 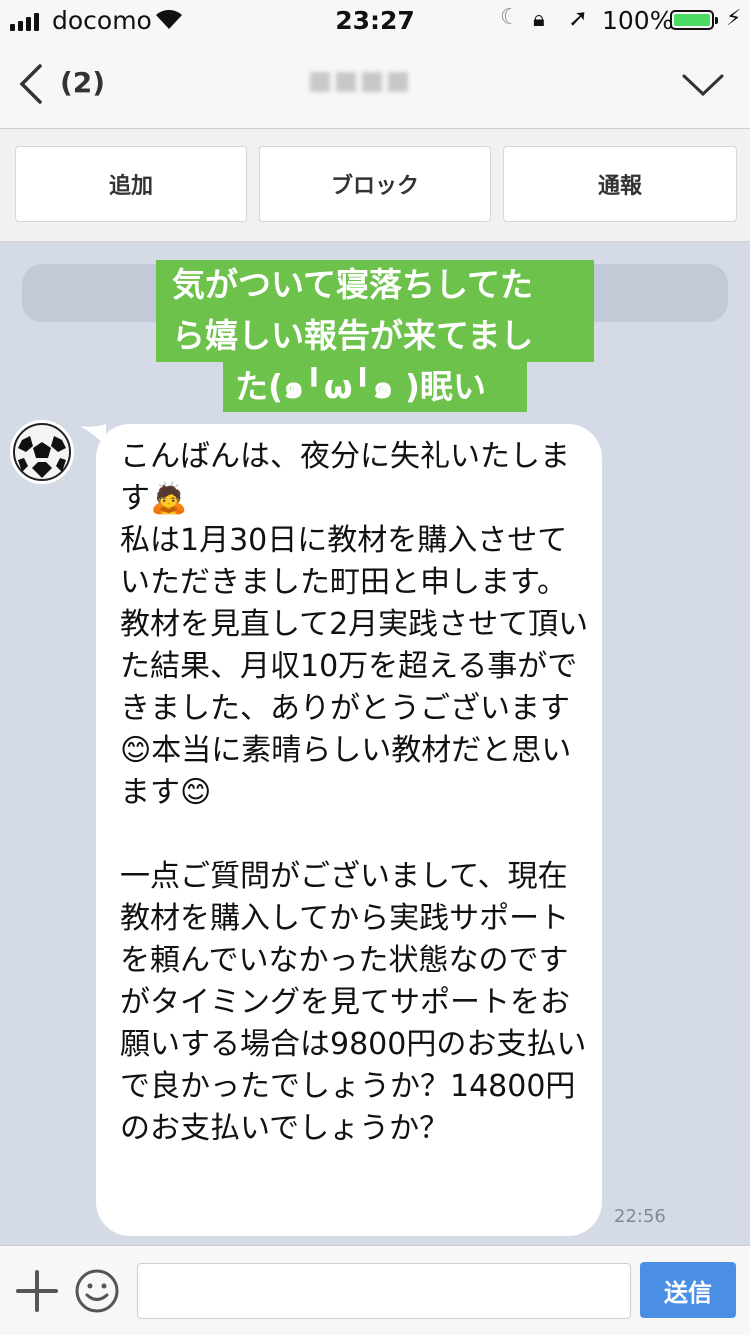 I want to click on block-button: ブロック, so click(x=375, y=184).